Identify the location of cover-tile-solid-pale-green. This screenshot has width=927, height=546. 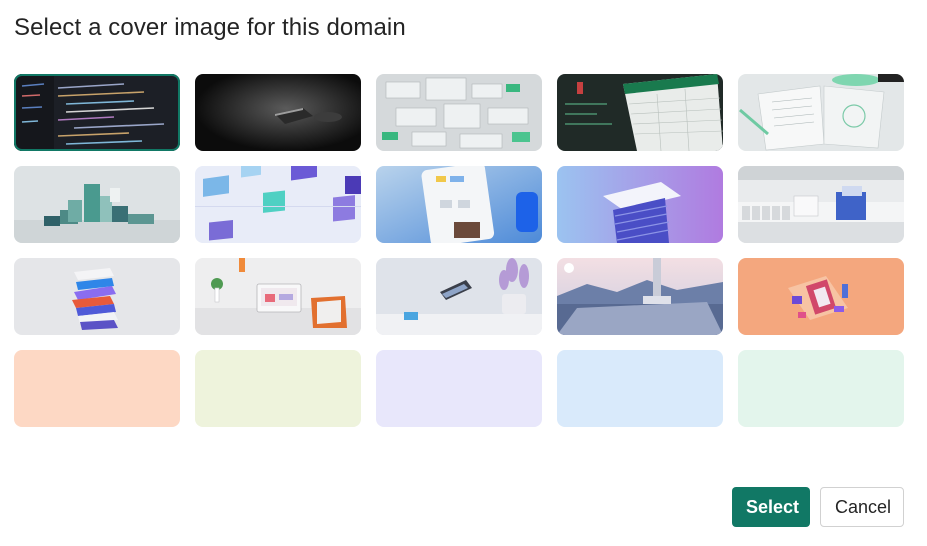
(278, 388).